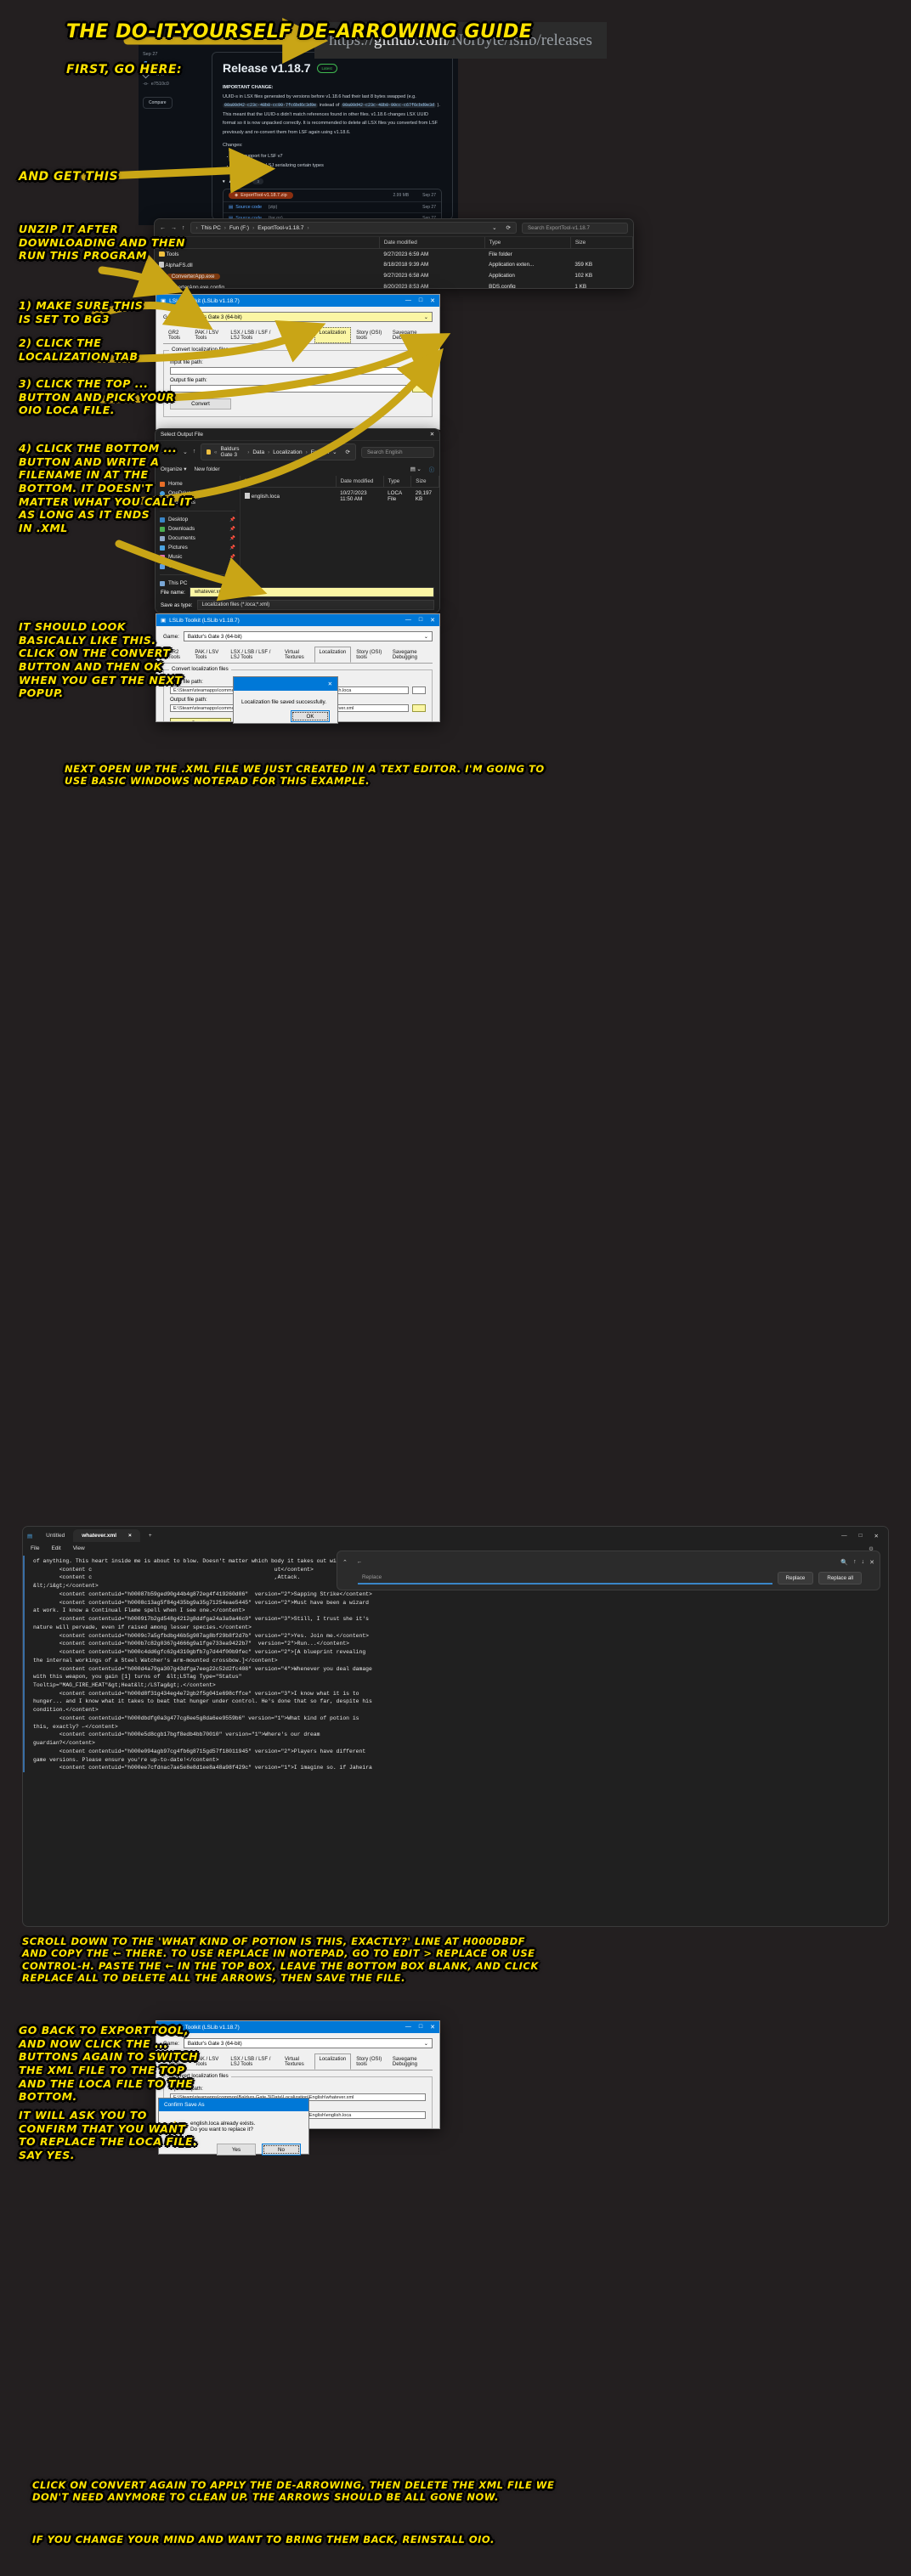 The height and width of the screenshot is (2576, 911). I want to click on menu-file: File, so click(35, 1548).